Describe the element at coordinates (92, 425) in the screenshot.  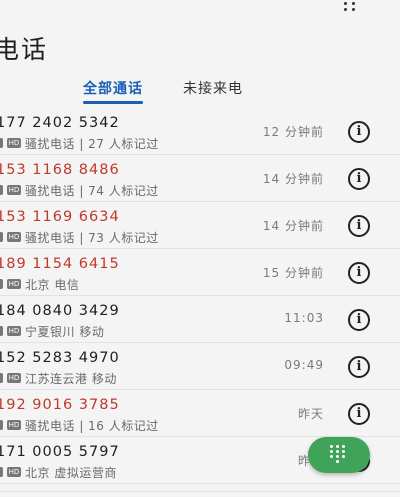
I see `caller-detail: 骚扰电话 | 16 人标记过` at that location.